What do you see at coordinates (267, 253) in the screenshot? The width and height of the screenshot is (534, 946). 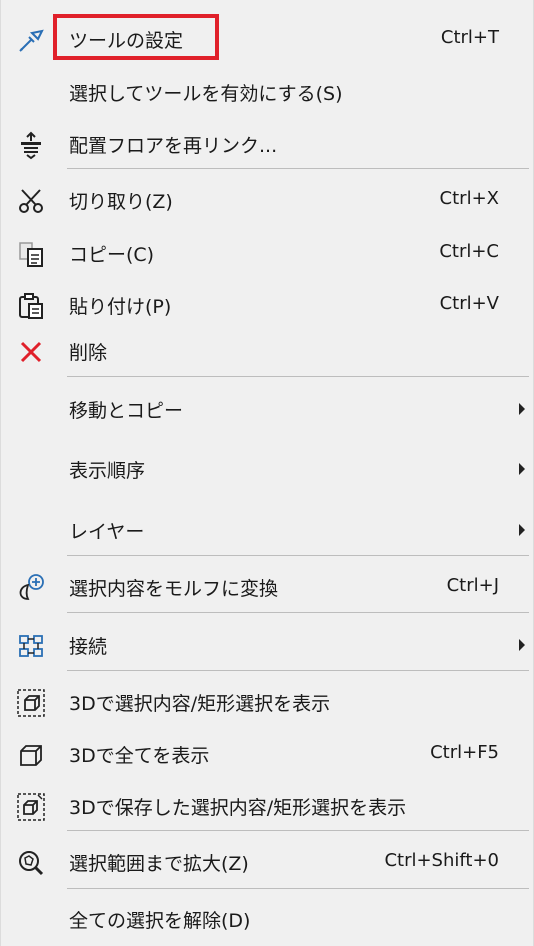 I see `menu-item-copy: コピー(C) Ctrl+C` at bounding box center [267, 253].